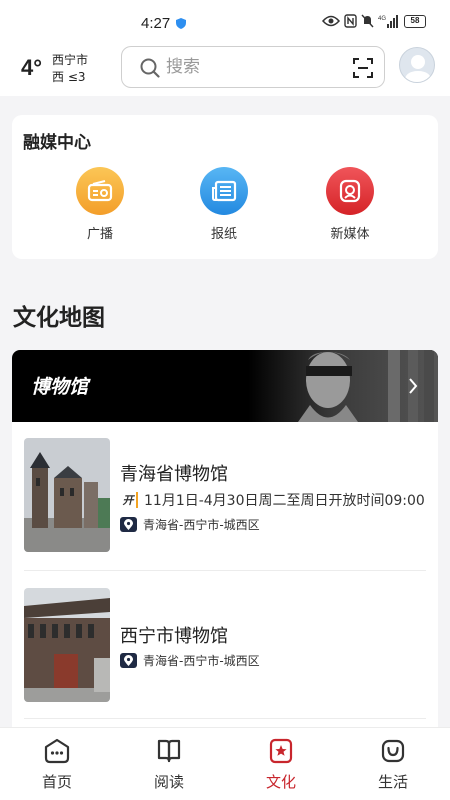 The width and height of the screenshot is (450, 800). What do you see at coordinates (150, 68) in the screenshot?
I see `search-icon` at bounding box center [150, 68].